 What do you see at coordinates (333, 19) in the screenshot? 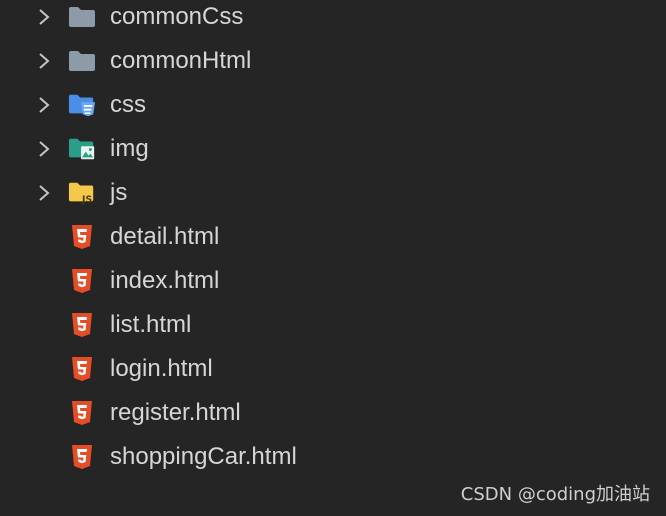
I see `tree-item-commoncss: commonCss` at bounding box center [333, 19].